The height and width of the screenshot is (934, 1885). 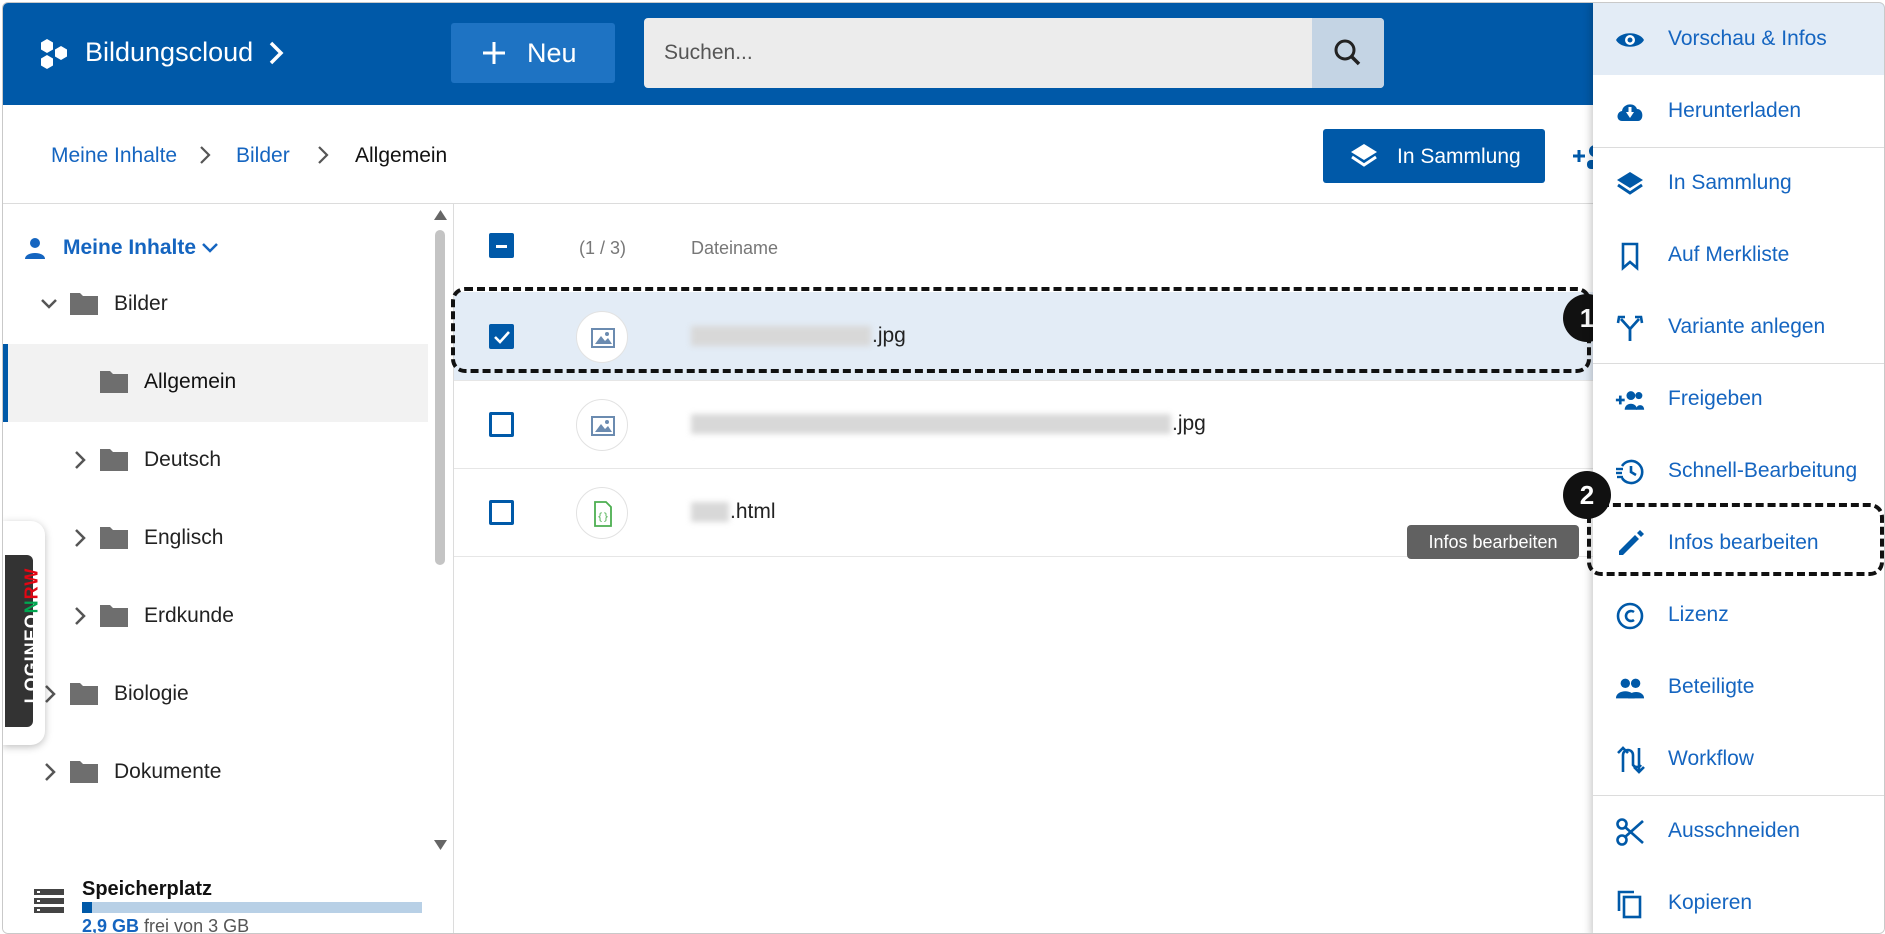 I want to click on search-box, so click(x=1014, y=53).